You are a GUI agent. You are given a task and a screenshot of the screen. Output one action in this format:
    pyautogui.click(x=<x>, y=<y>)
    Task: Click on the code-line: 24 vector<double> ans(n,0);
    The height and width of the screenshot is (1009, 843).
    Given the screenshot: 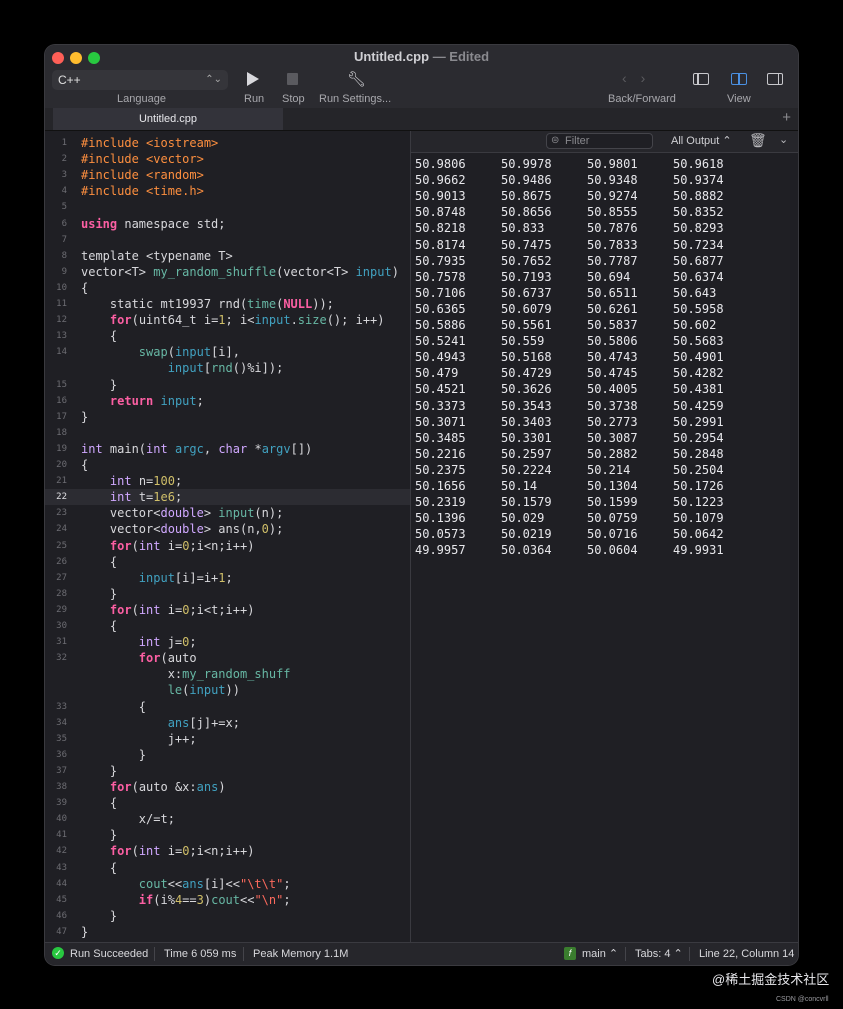 What is the action you would take?
    pyautogui.click(x=227, y=529)
    